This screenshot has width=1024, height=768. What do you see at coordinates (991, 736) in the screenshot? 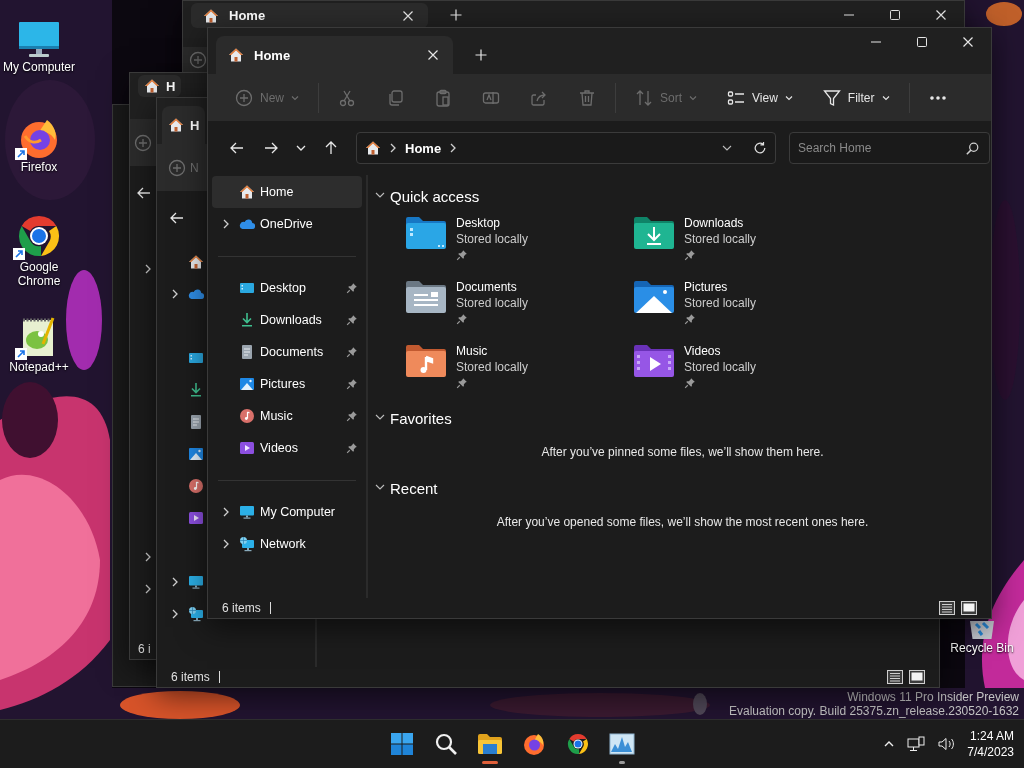
I see `clock-time: 1:24 AM` at bounding box center [991, 736].